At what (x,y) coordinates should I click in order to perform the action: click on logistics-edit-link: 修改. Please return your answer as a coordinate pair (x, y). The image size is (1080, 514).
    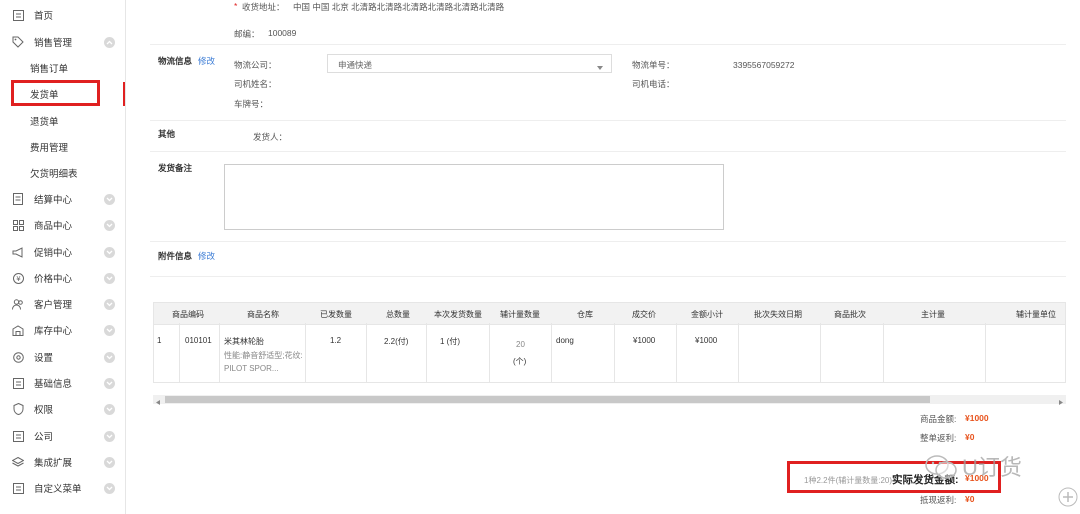
    Looking at the image, I should click on (206, 61).